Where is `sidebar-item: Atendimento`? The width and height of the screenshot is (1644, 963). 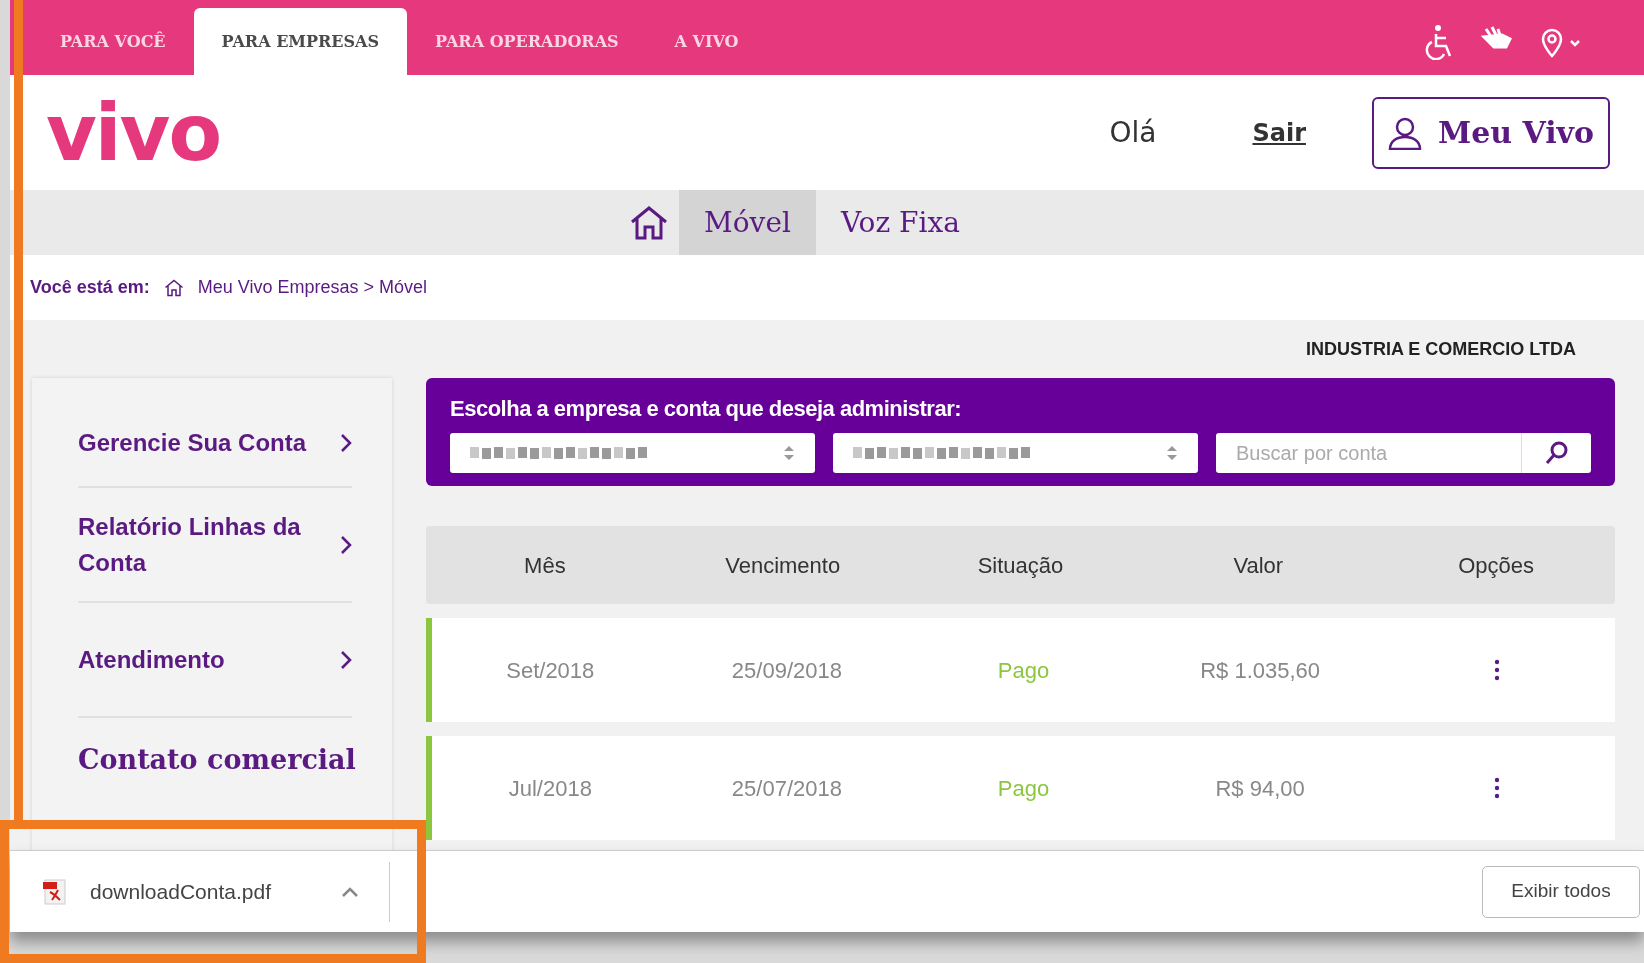
sidebar-item: Atendimento is located at coordinates (215, 660).